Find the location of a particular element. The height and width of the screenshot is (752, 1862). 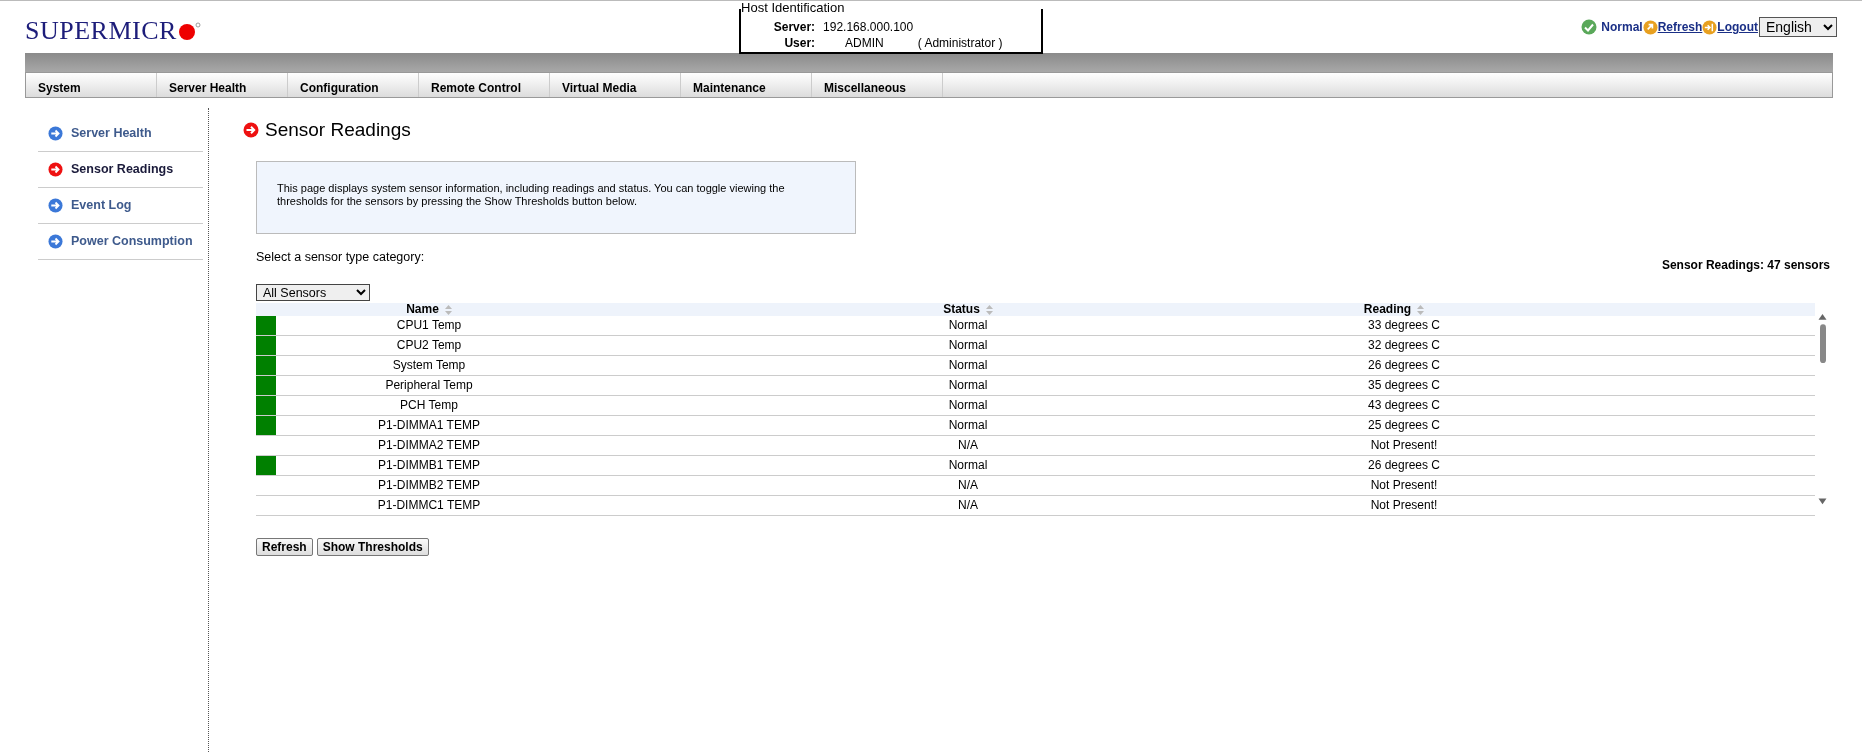

sidebar-item: Server Health is located at coordinates (120, 134).